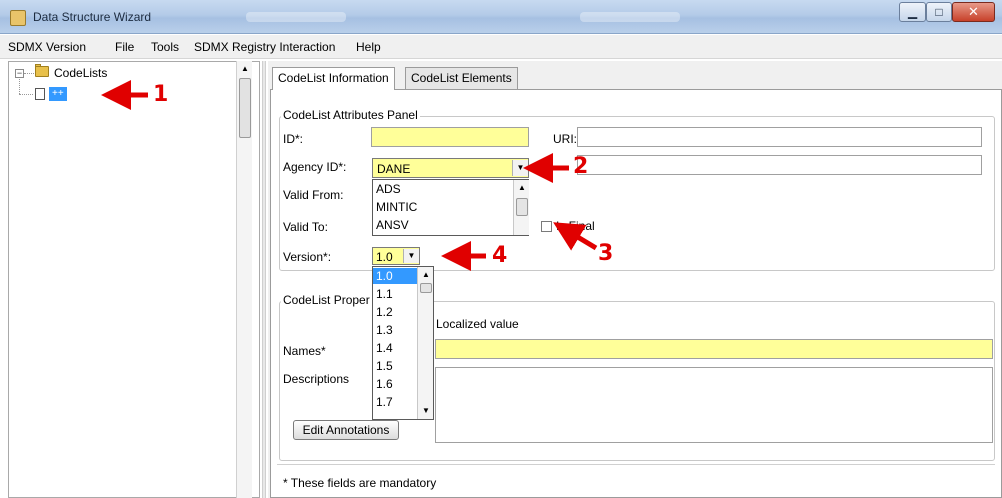  Describe the element at coordinates (383, 384) in the screenshot. I see `version-option: 1.6` at that location.